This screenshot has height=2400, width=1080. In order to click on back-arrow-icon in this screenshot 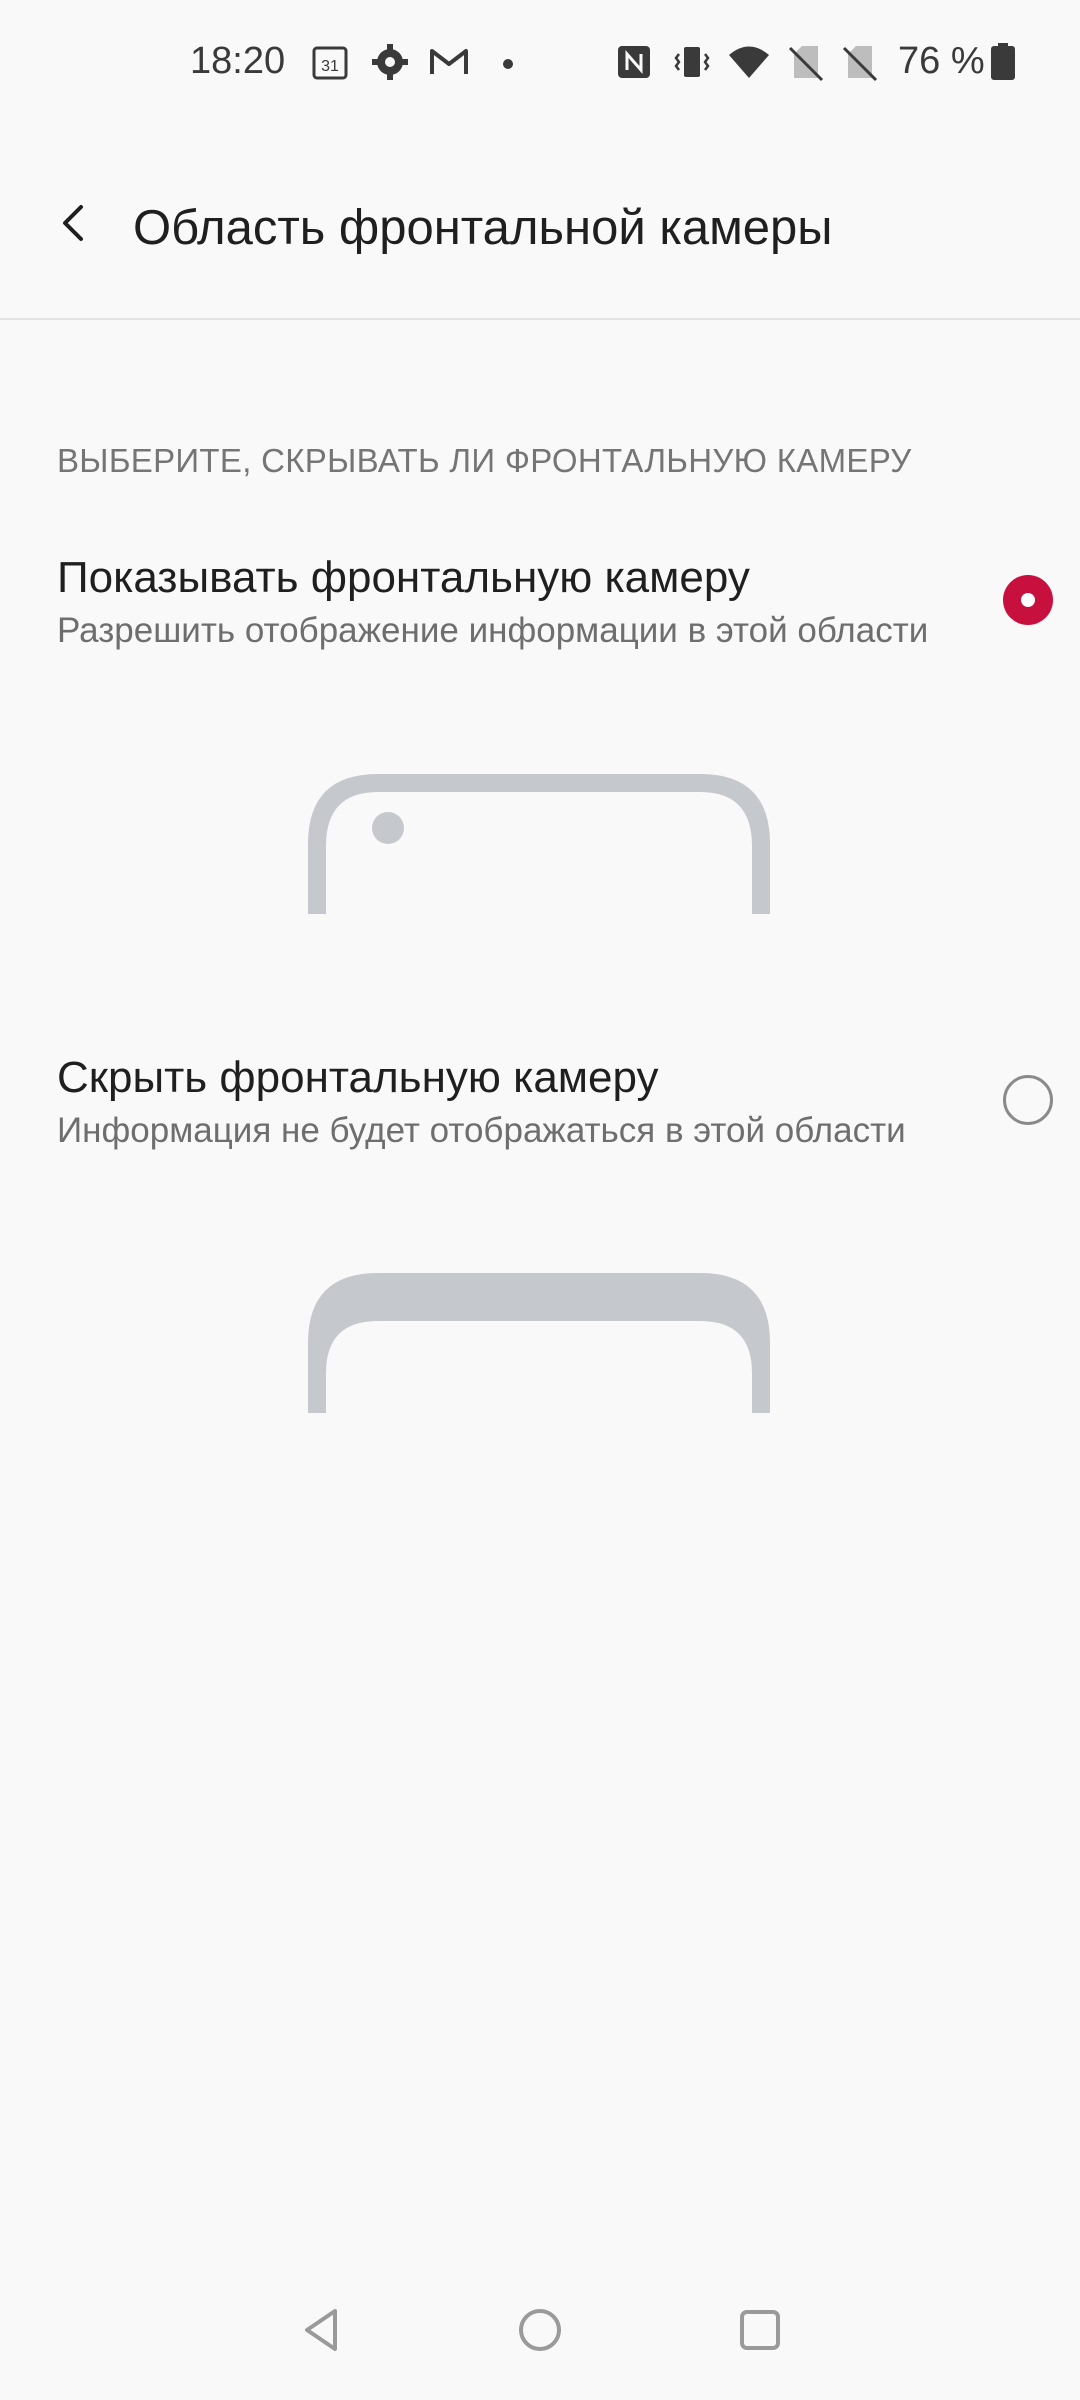, I will do `click(73, 223)`.